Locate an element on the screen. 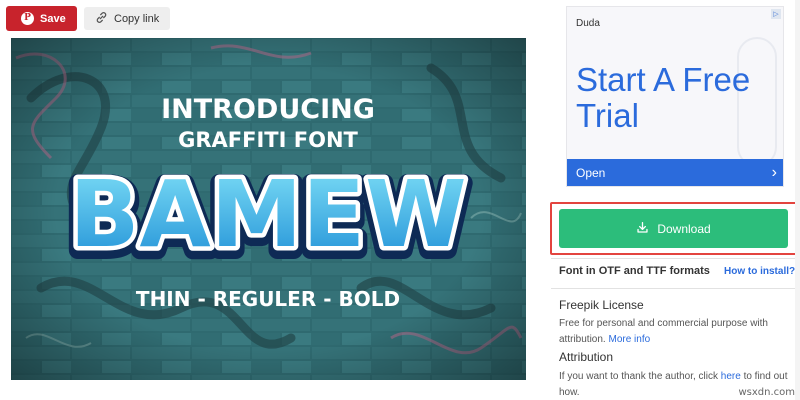 The width and height of the screenshot is (800, 400). link-icon is located at coordinates (101, 19).